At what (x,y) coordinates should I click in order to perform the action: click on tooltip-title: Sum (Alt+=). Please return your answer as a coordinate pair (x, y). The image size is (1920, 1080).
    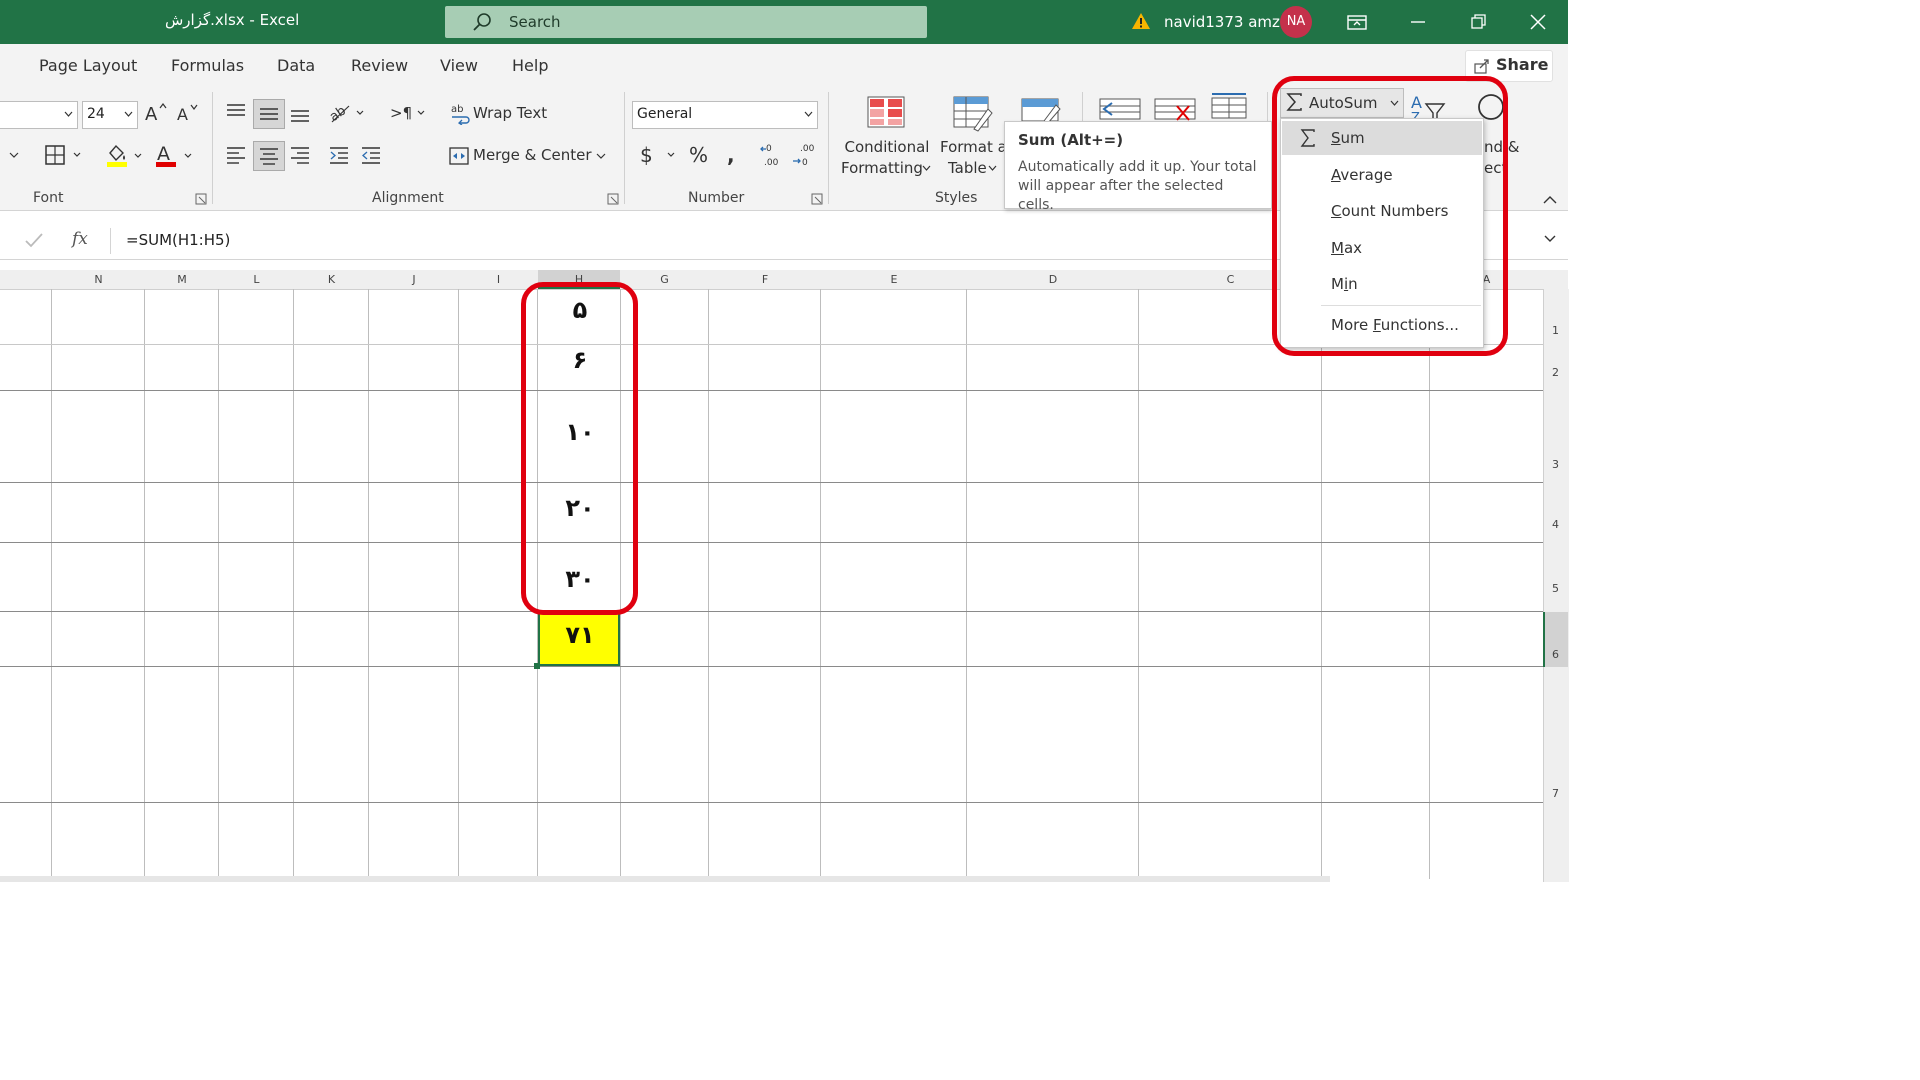
    Looking at the image, I should click on (1071, 140).